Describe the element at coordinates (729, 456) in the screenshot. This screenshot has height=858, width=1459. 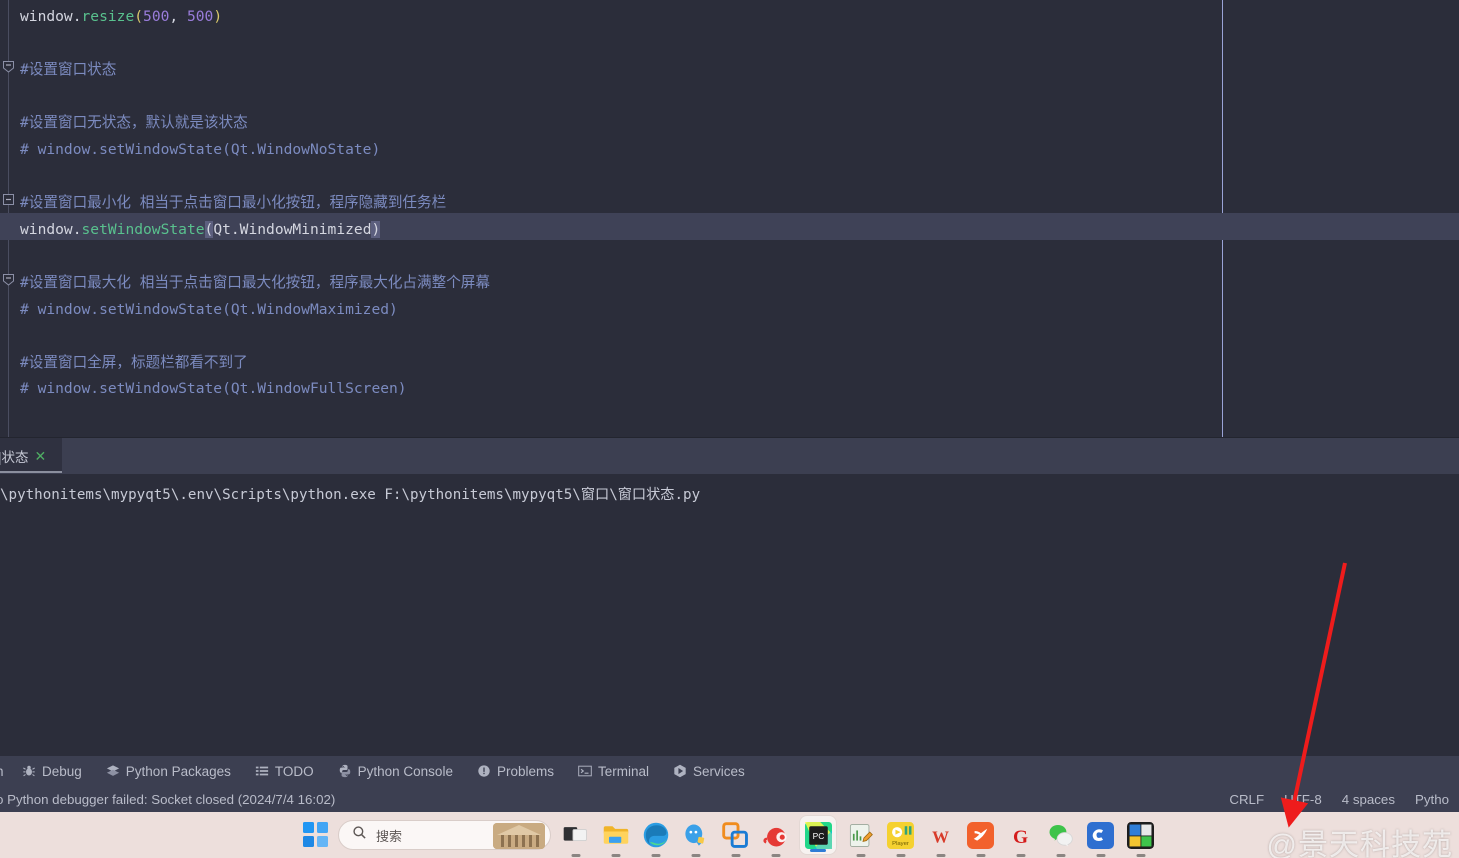
I see `run-tabstrip: |状态 ✕` at that location.